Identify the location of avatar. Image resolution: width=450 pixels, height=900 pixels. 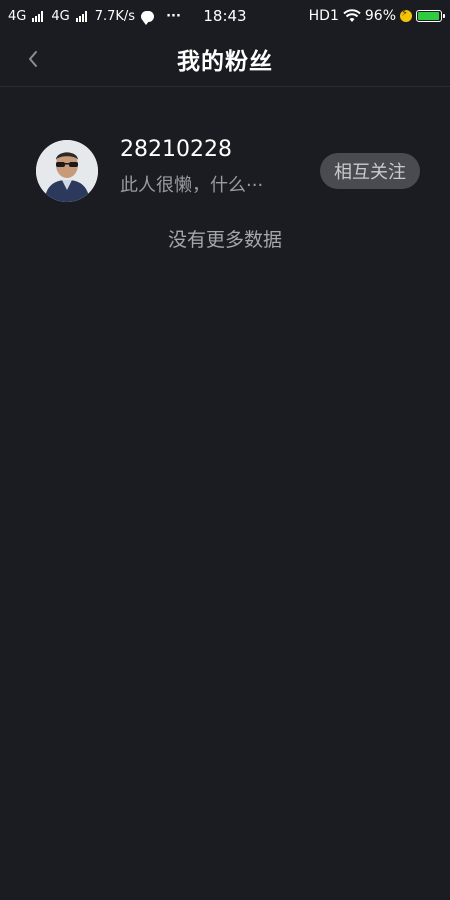
(67, 171).